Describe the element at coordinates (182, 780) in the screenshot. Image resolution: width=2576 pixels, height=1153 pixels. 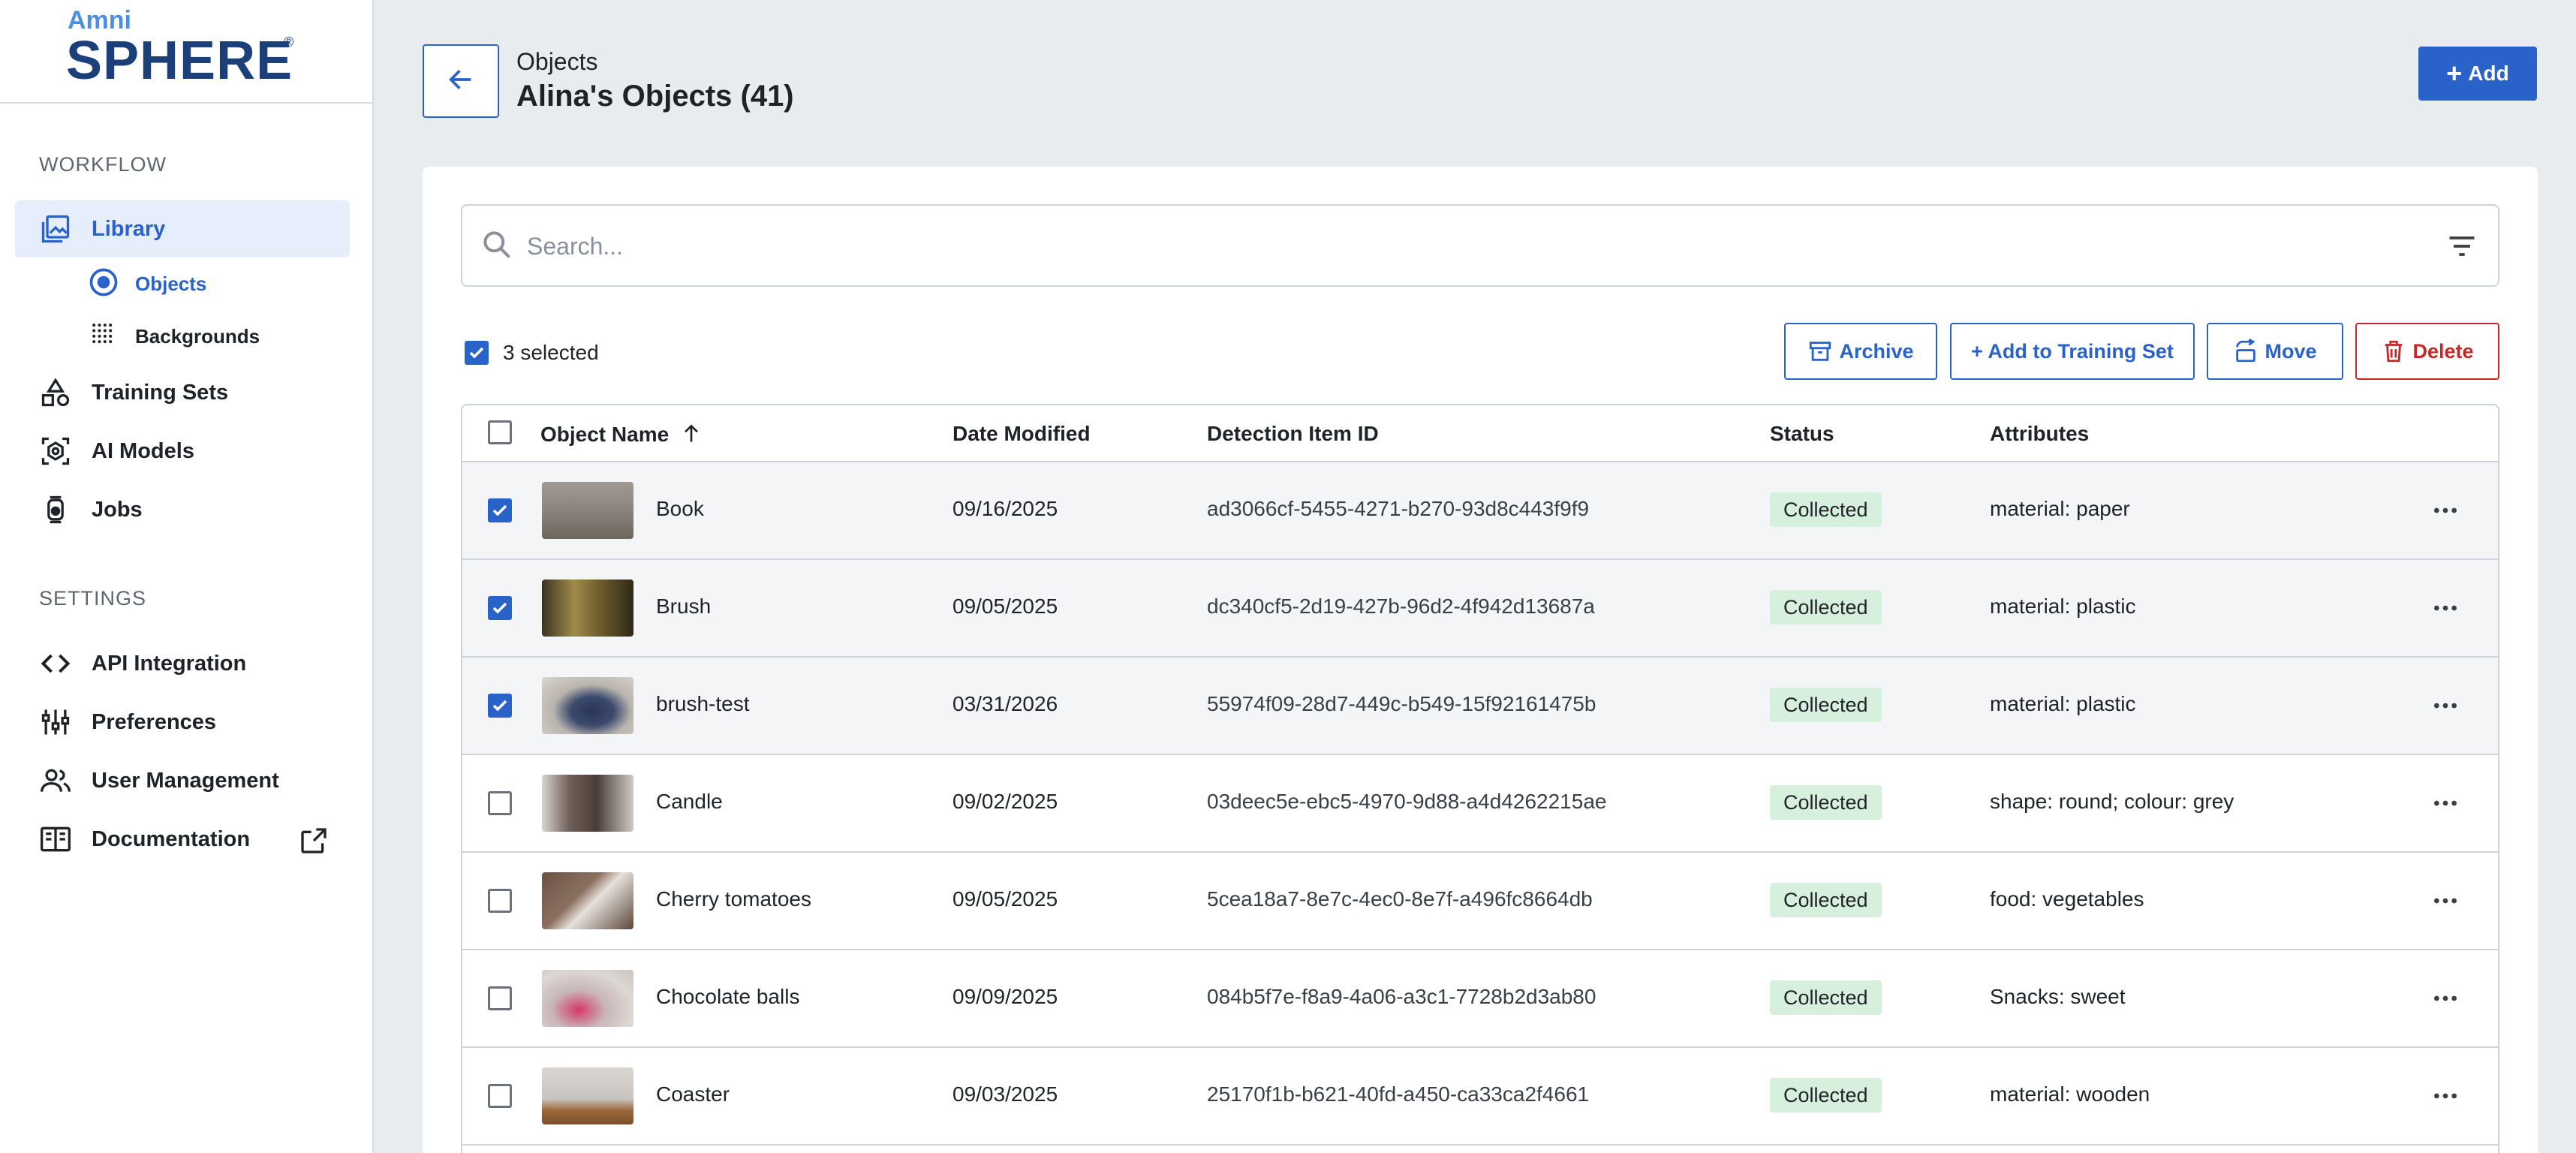
I see `sidebar-item-user-management: User Management` at that location.